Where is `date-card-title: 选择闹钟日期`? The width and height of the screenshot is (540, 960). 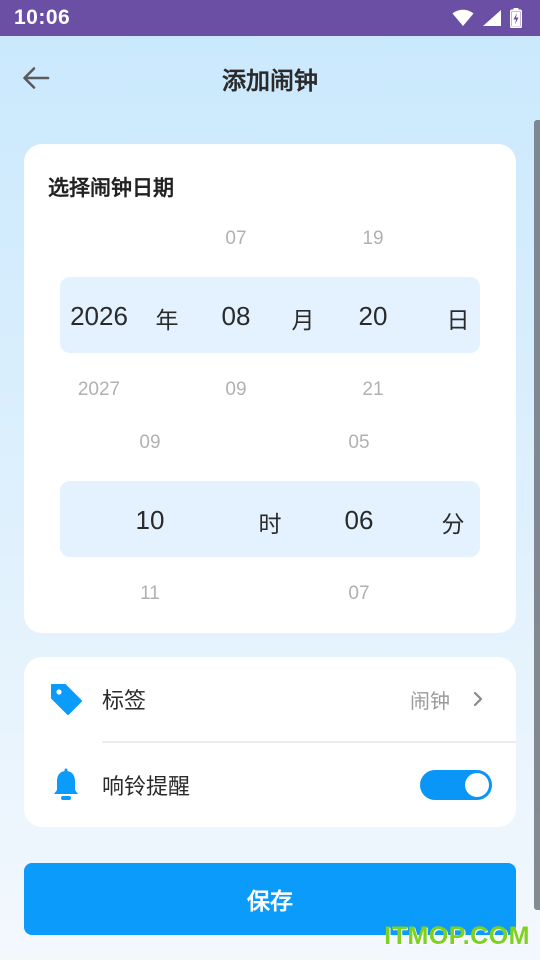
date-card-title: 选择闹钟日期 is located at coordinates (111, 188).